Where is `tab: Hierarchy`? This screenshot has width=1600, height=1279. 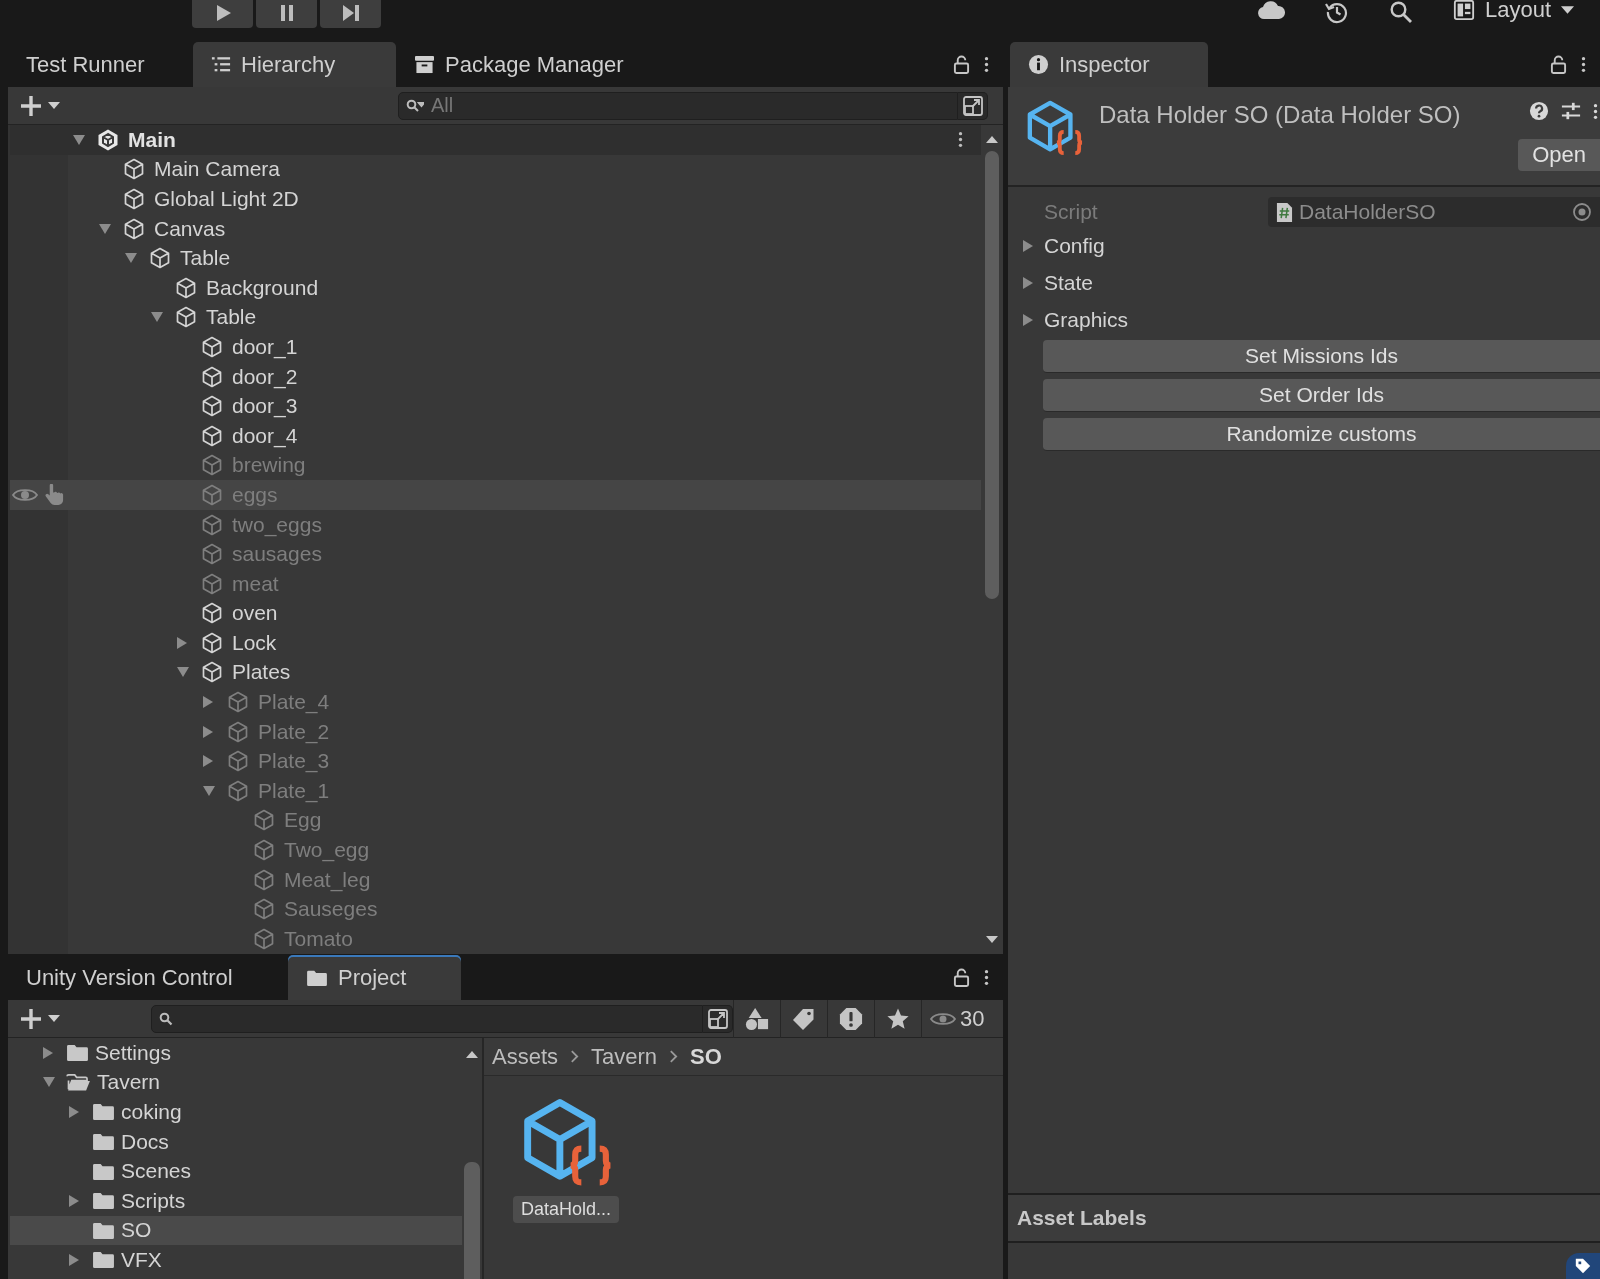 tab: Hierarchy is located at coordinates (294, 64).